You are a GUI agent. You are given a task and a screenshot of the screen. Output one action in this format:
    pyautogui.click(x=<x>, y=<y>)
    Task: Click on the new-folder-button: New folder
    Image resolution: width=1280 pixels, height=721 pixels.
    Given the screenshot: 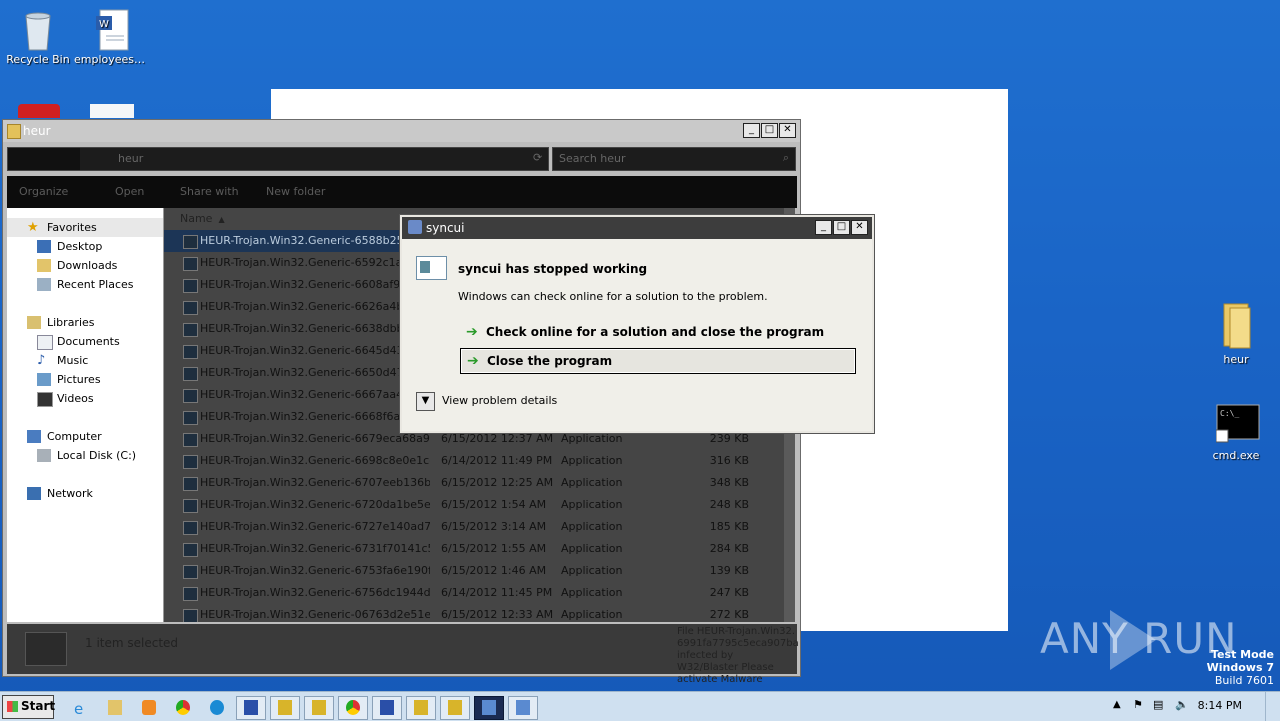 What is the action you would take?
    pyautogui.click(x=295, y=191)
    